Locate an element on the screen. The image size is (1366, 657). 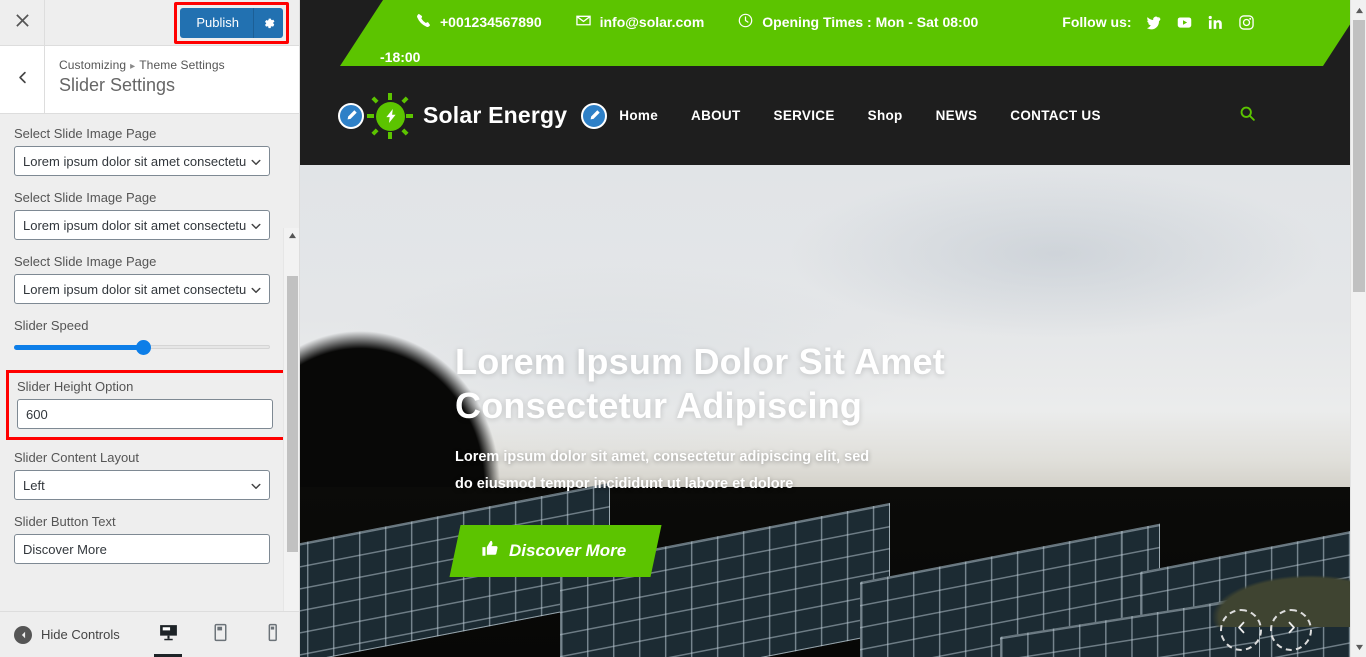
nav-item-about: ABOUT is located at coordinates (716, 115).